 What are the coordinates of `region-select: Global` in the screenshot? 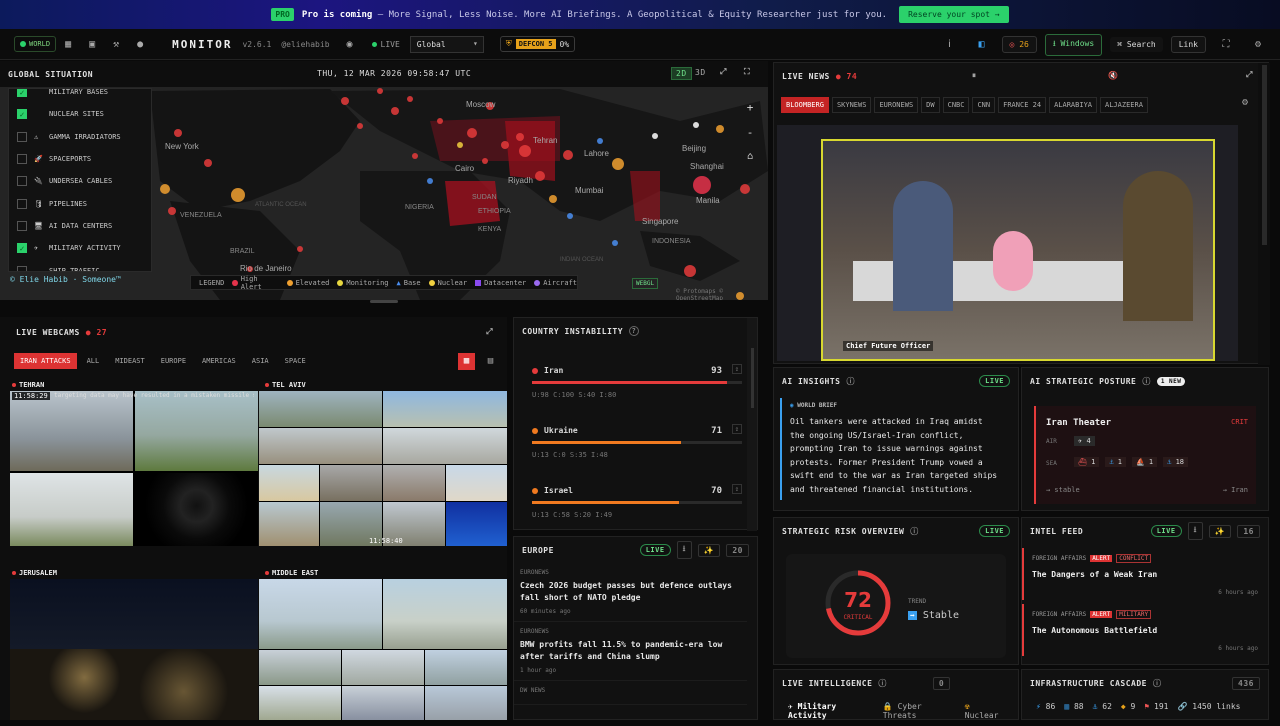 It's located at (446, 44).